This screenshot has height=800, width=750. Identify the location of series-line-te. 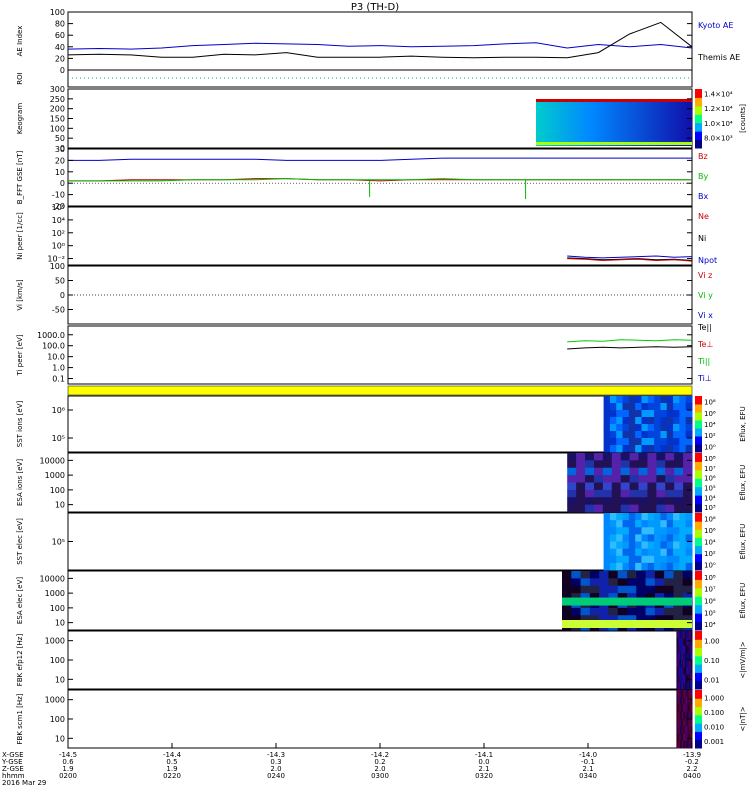
(630, 341).